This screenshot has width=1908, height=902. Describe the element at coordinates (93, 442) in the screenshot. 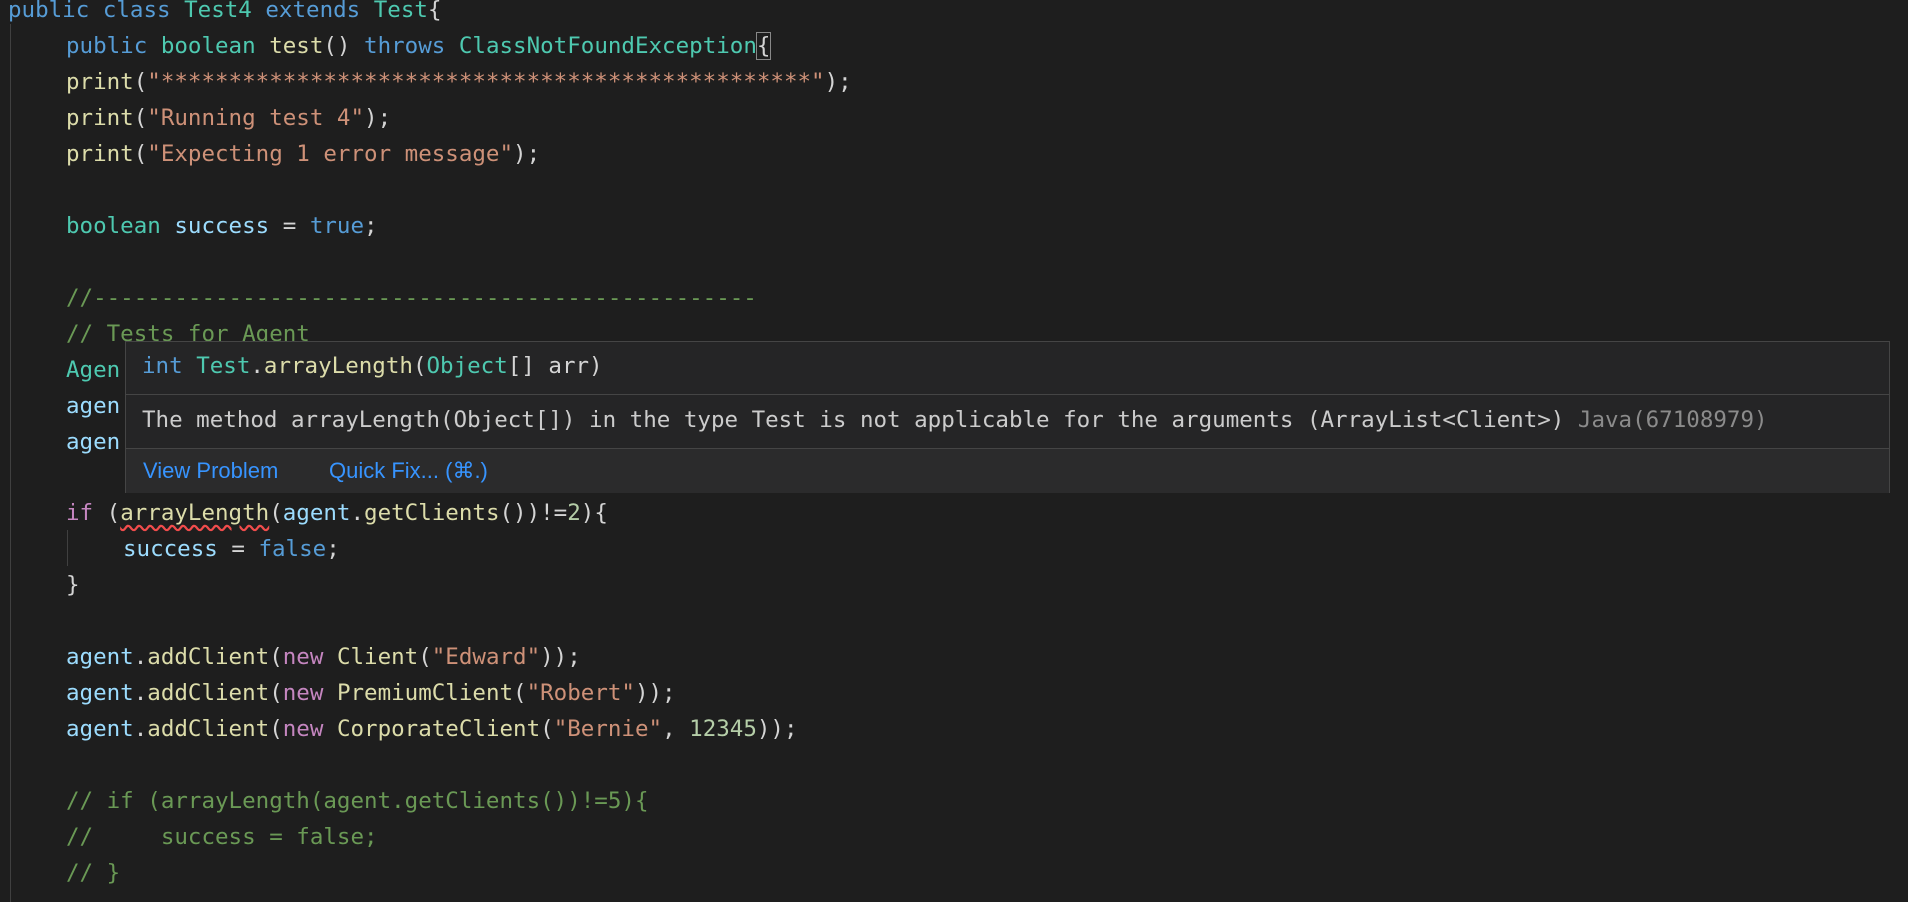

I see `code-line-13: agen` at that location.